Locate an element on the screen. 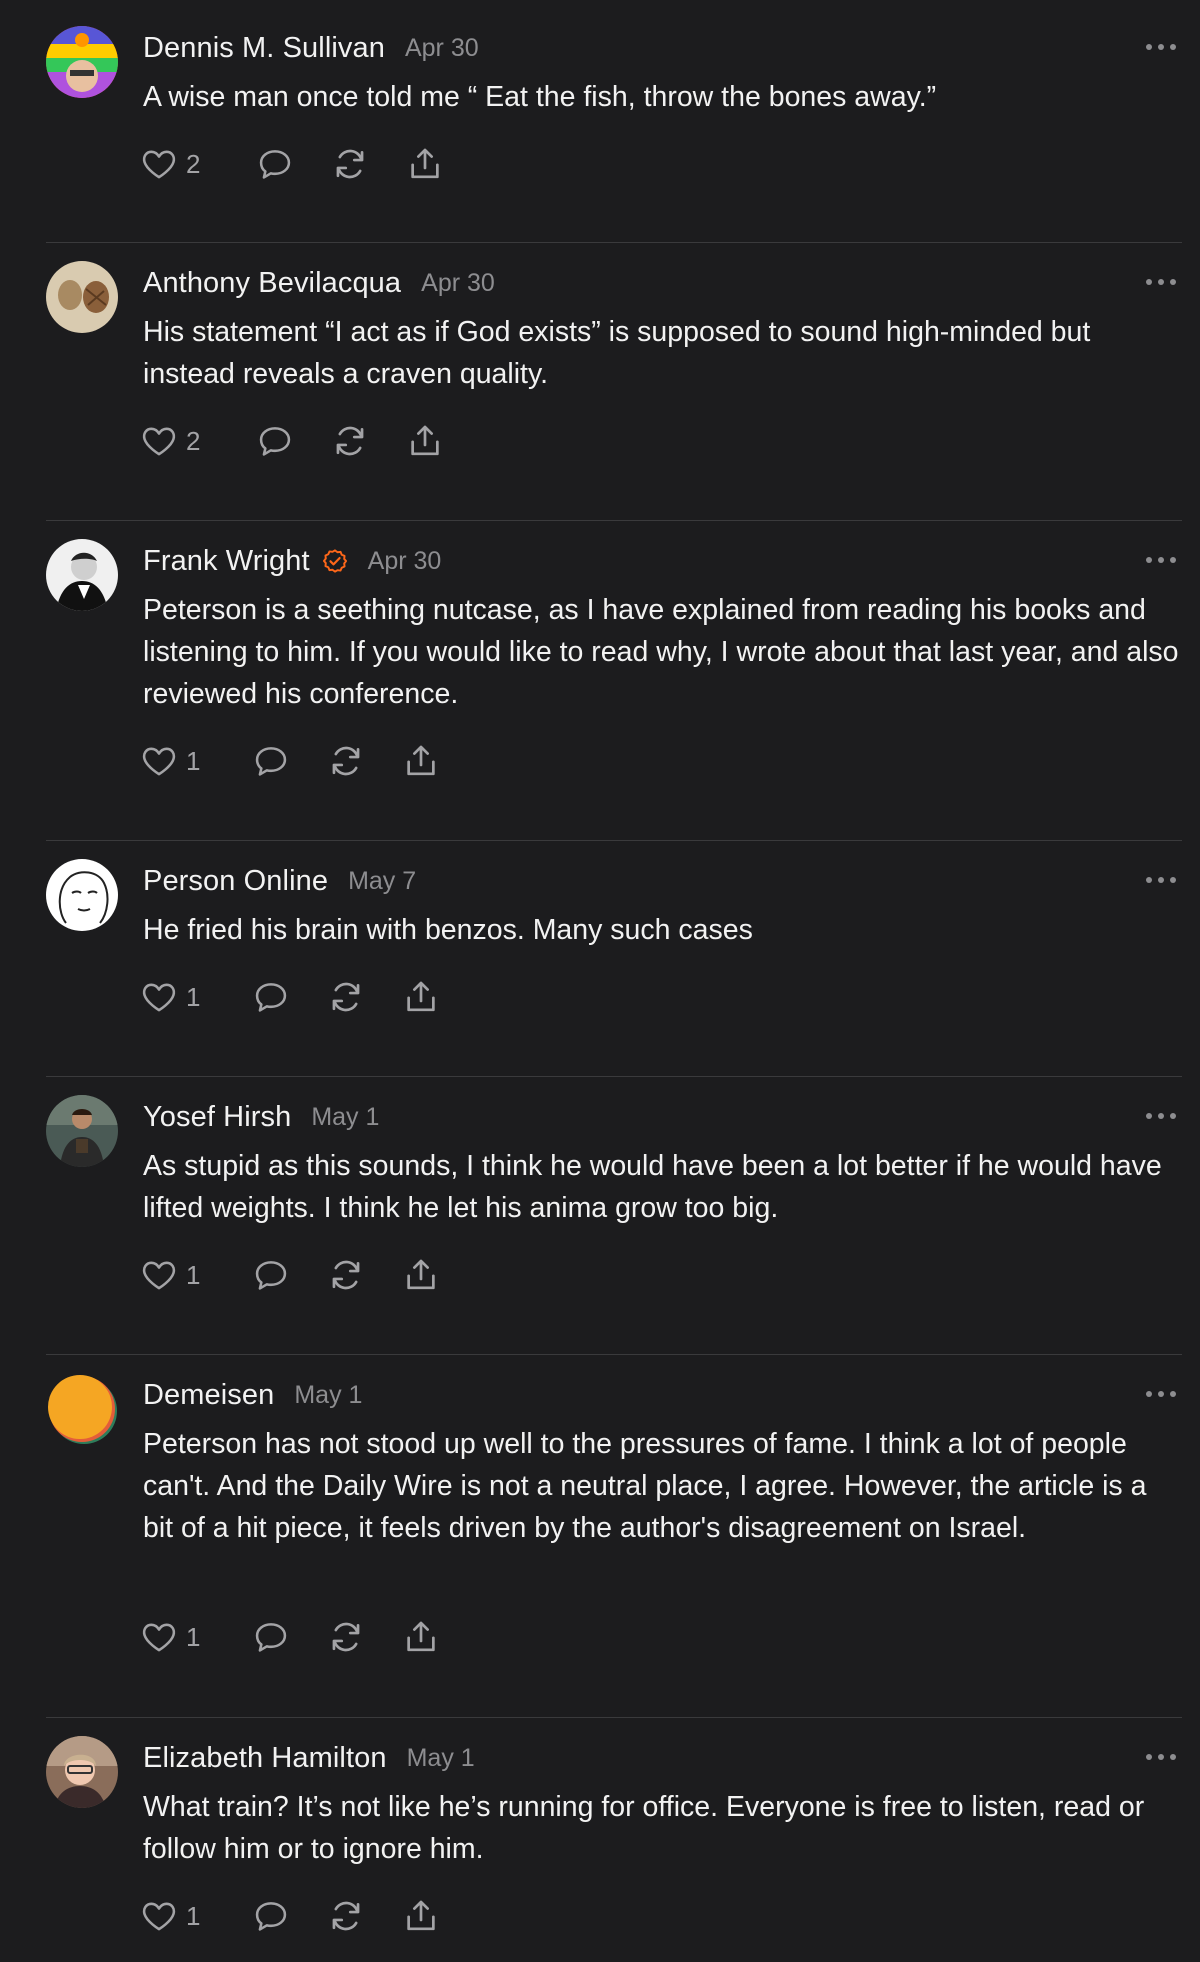  author-name: Dennis M. Sullivan is located at coordinates (264, 48).